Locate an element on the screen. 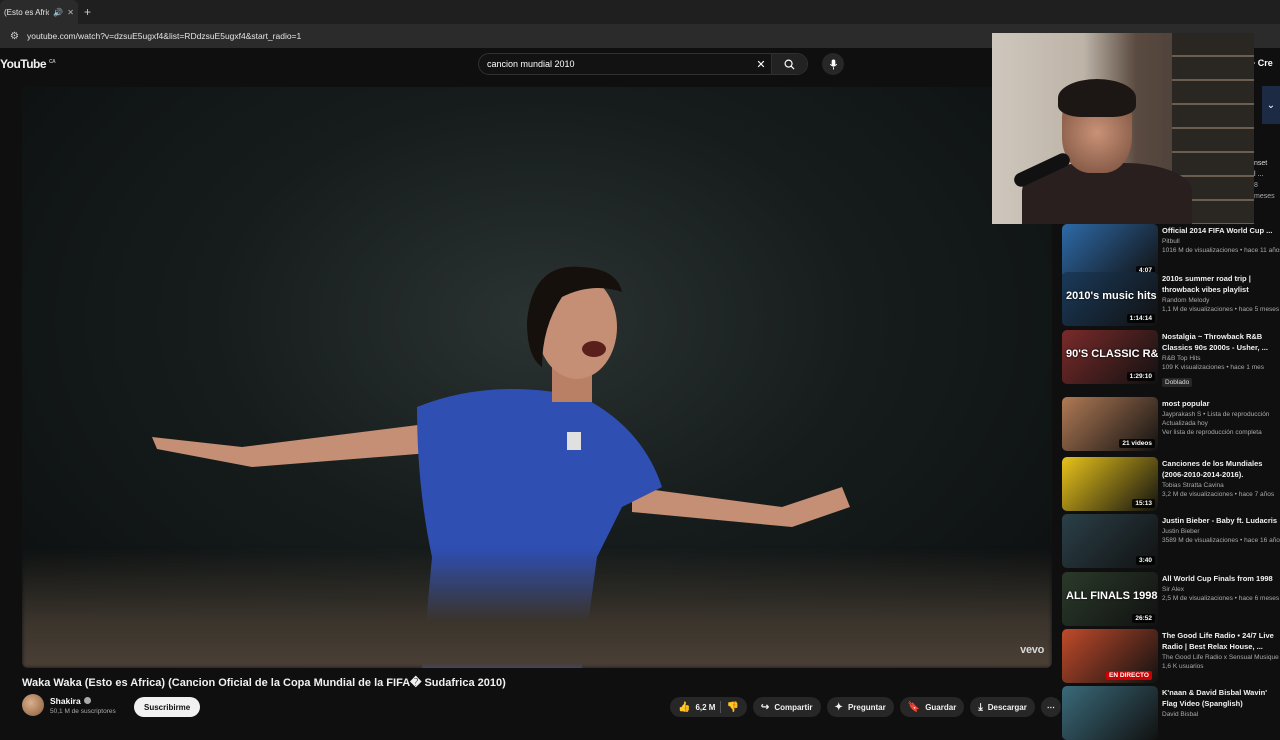 The height and width of the screenshot is (740, 1280). channel-name: Shakira is located at coordinates (65, 701).